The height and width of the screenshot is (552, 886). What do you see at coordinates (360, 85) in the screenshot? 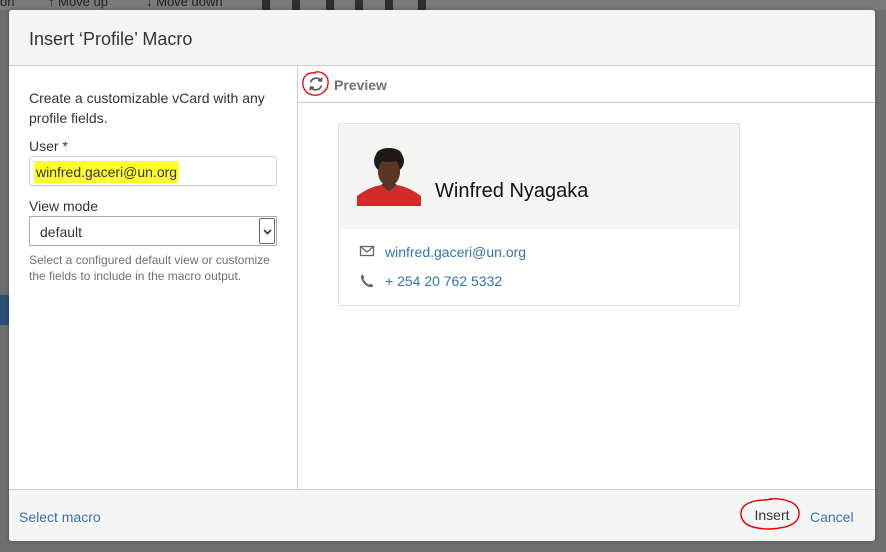
I see `preview-label: Preview` at bounding box center [360, 85].